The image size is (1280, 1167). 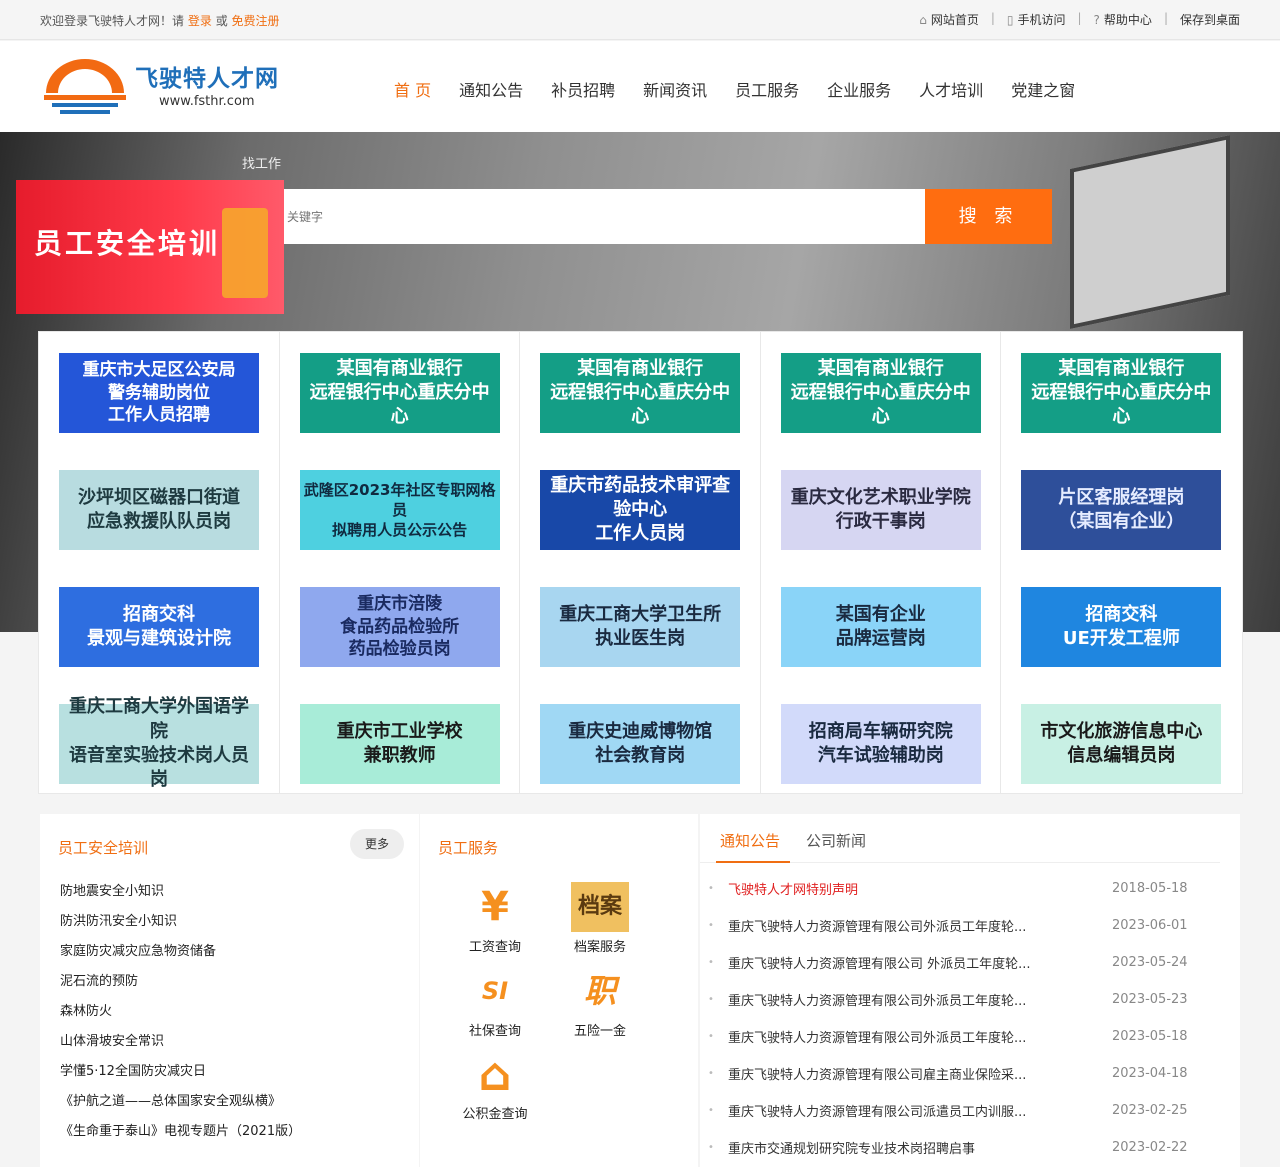 What do you see at coordinates (495, 907) in the screenshot?
I see `yen-icon: ¥` at bounding box center [495, 907].